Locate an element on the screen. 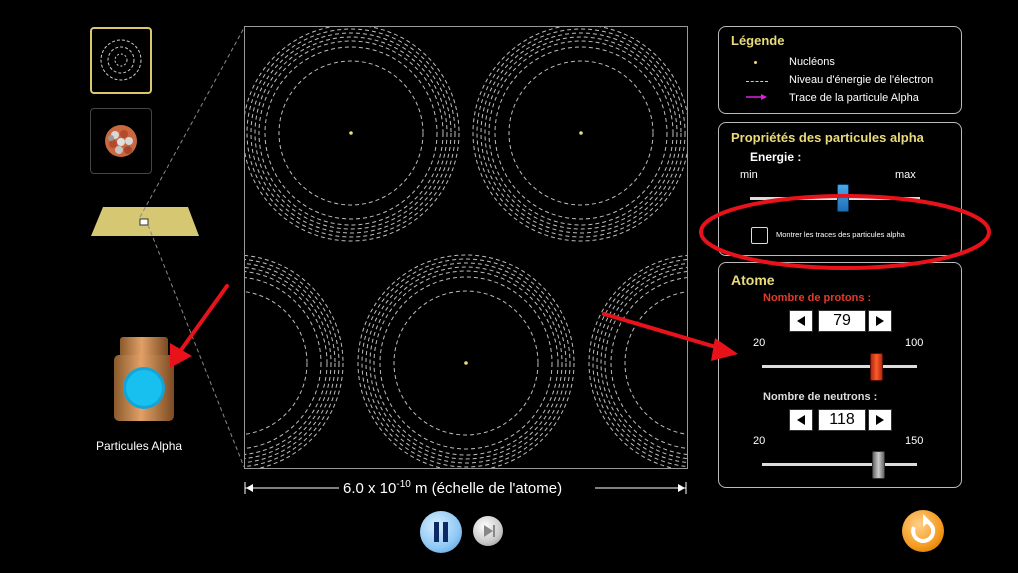  protons-increment-button is located at coordinates (880, 321).